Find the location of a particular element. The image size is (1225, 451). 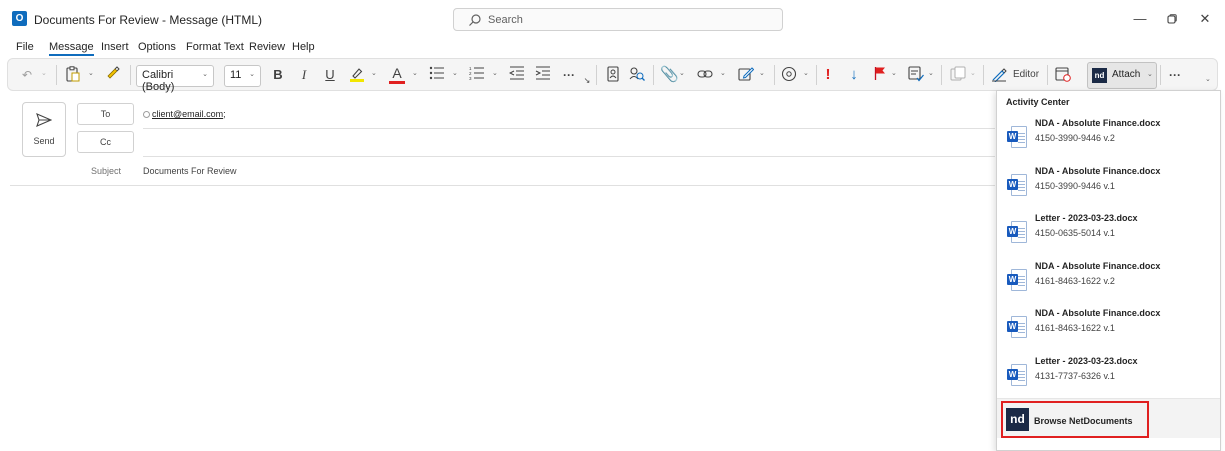

link-caret-icon: ⌄ is located at coordinates (723, 73).